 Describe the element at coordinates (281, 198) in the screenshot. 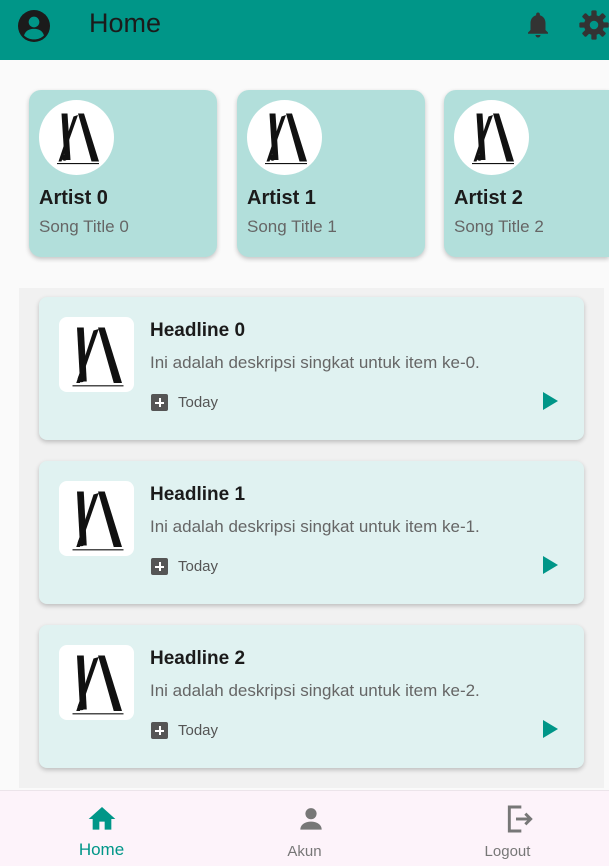

I see `artist-name: Artist 1` at that location.